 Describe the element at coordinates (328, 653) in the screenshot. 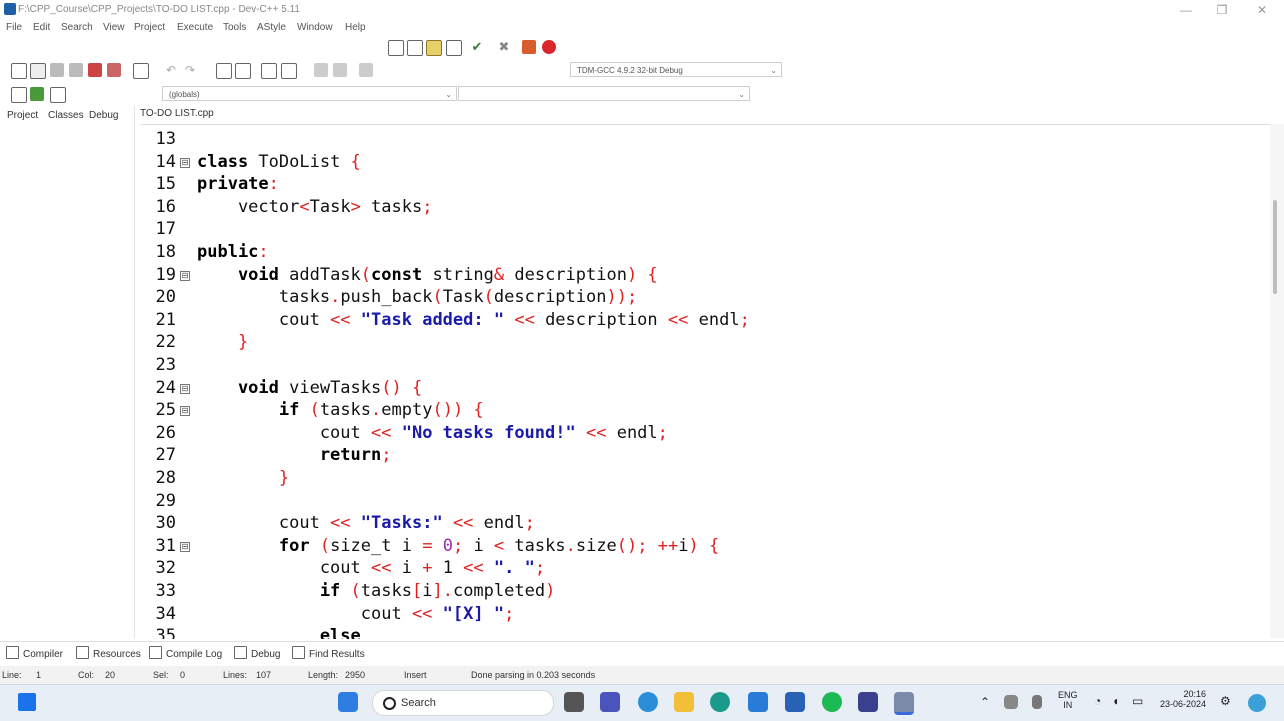

I see `tab-find-results: Find Results` at that location.